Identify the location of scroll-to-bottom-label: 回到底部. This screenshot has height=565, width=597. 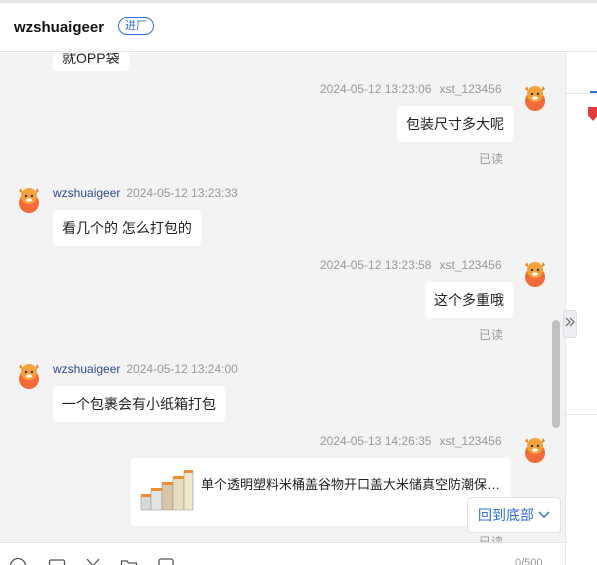
(506, 515).